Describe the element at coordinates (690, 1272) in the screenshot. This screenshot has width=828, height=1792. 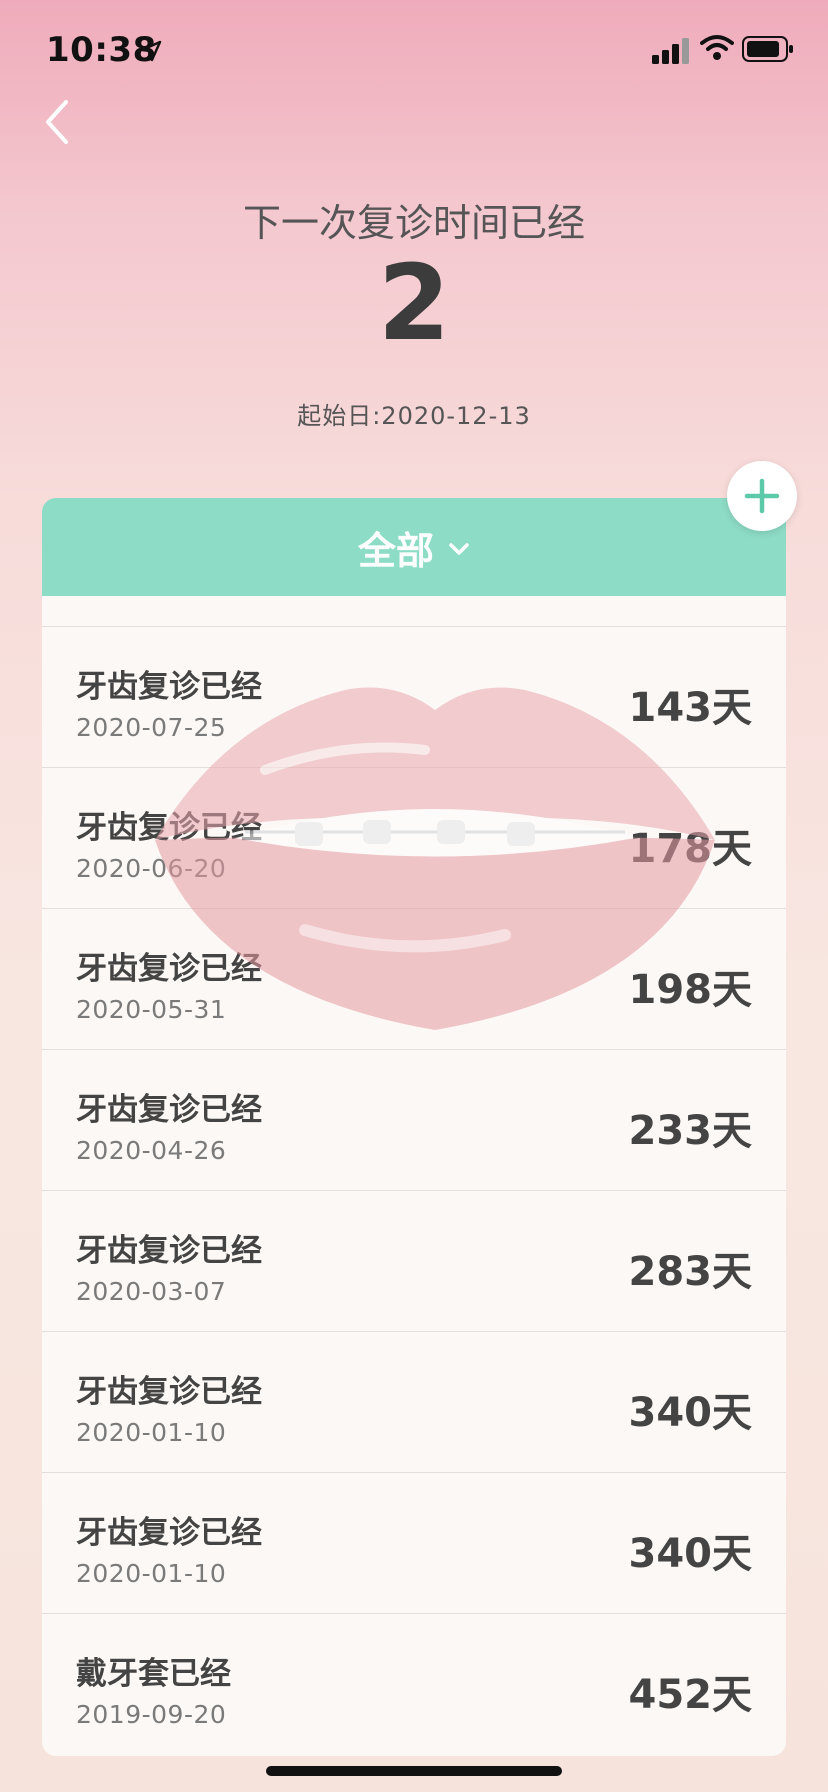
I see `record-days: 283天` at that location.